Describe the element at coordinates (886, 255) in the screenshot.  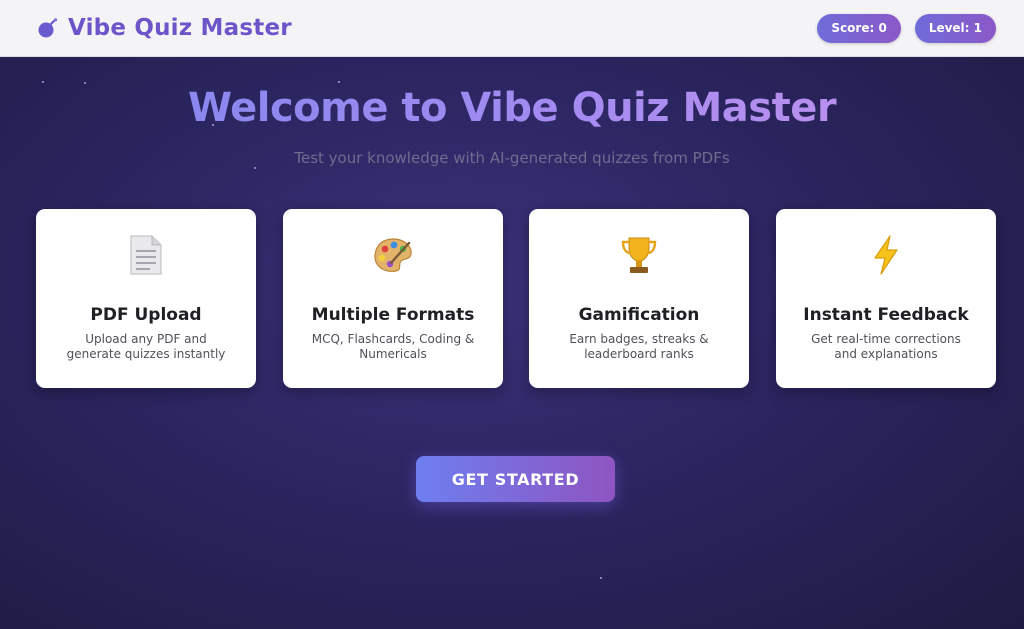
I see `lightning-icon` at that location.